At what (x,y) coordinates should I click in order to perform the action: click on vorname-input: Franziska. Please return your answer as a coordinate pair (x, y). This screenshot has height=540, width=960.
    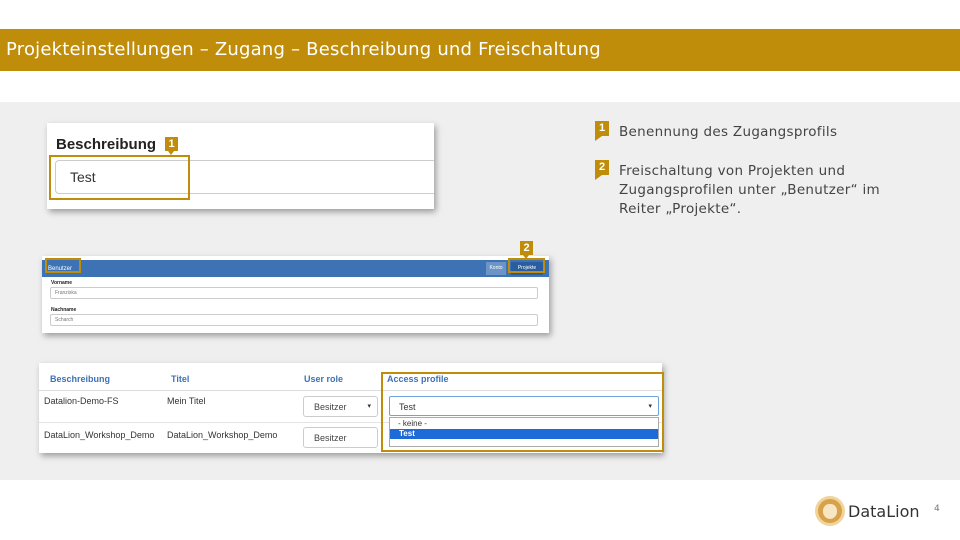
    Looking at the image, I should click on (294, 293).